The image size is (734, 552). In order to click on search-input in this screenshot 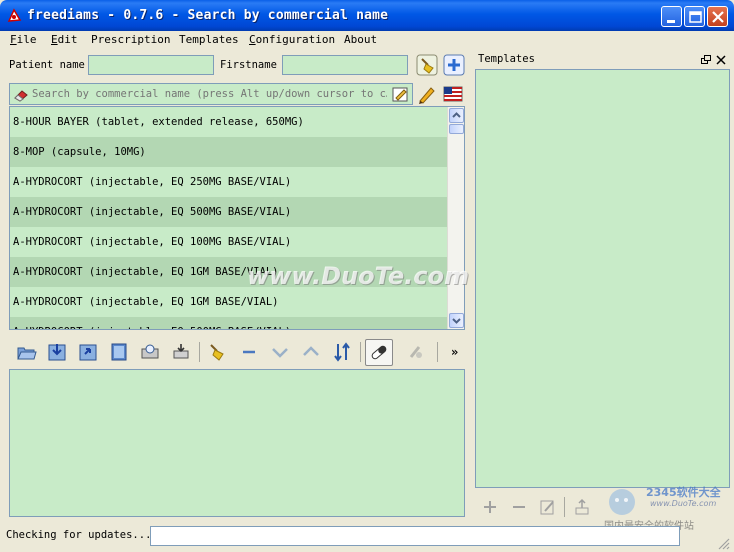, I will do `click(209, 94)`.